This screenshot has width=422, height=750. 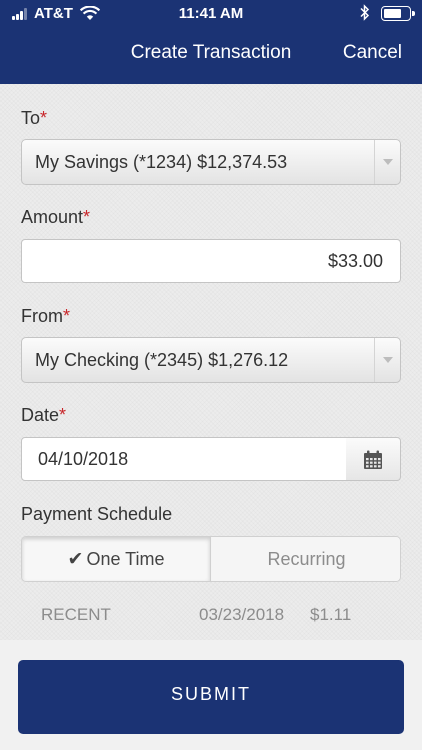 What do you see at coordinates (125, 559) in the screenshot?
I see `one-time-label: One Time` at bounding box center [125, 559].